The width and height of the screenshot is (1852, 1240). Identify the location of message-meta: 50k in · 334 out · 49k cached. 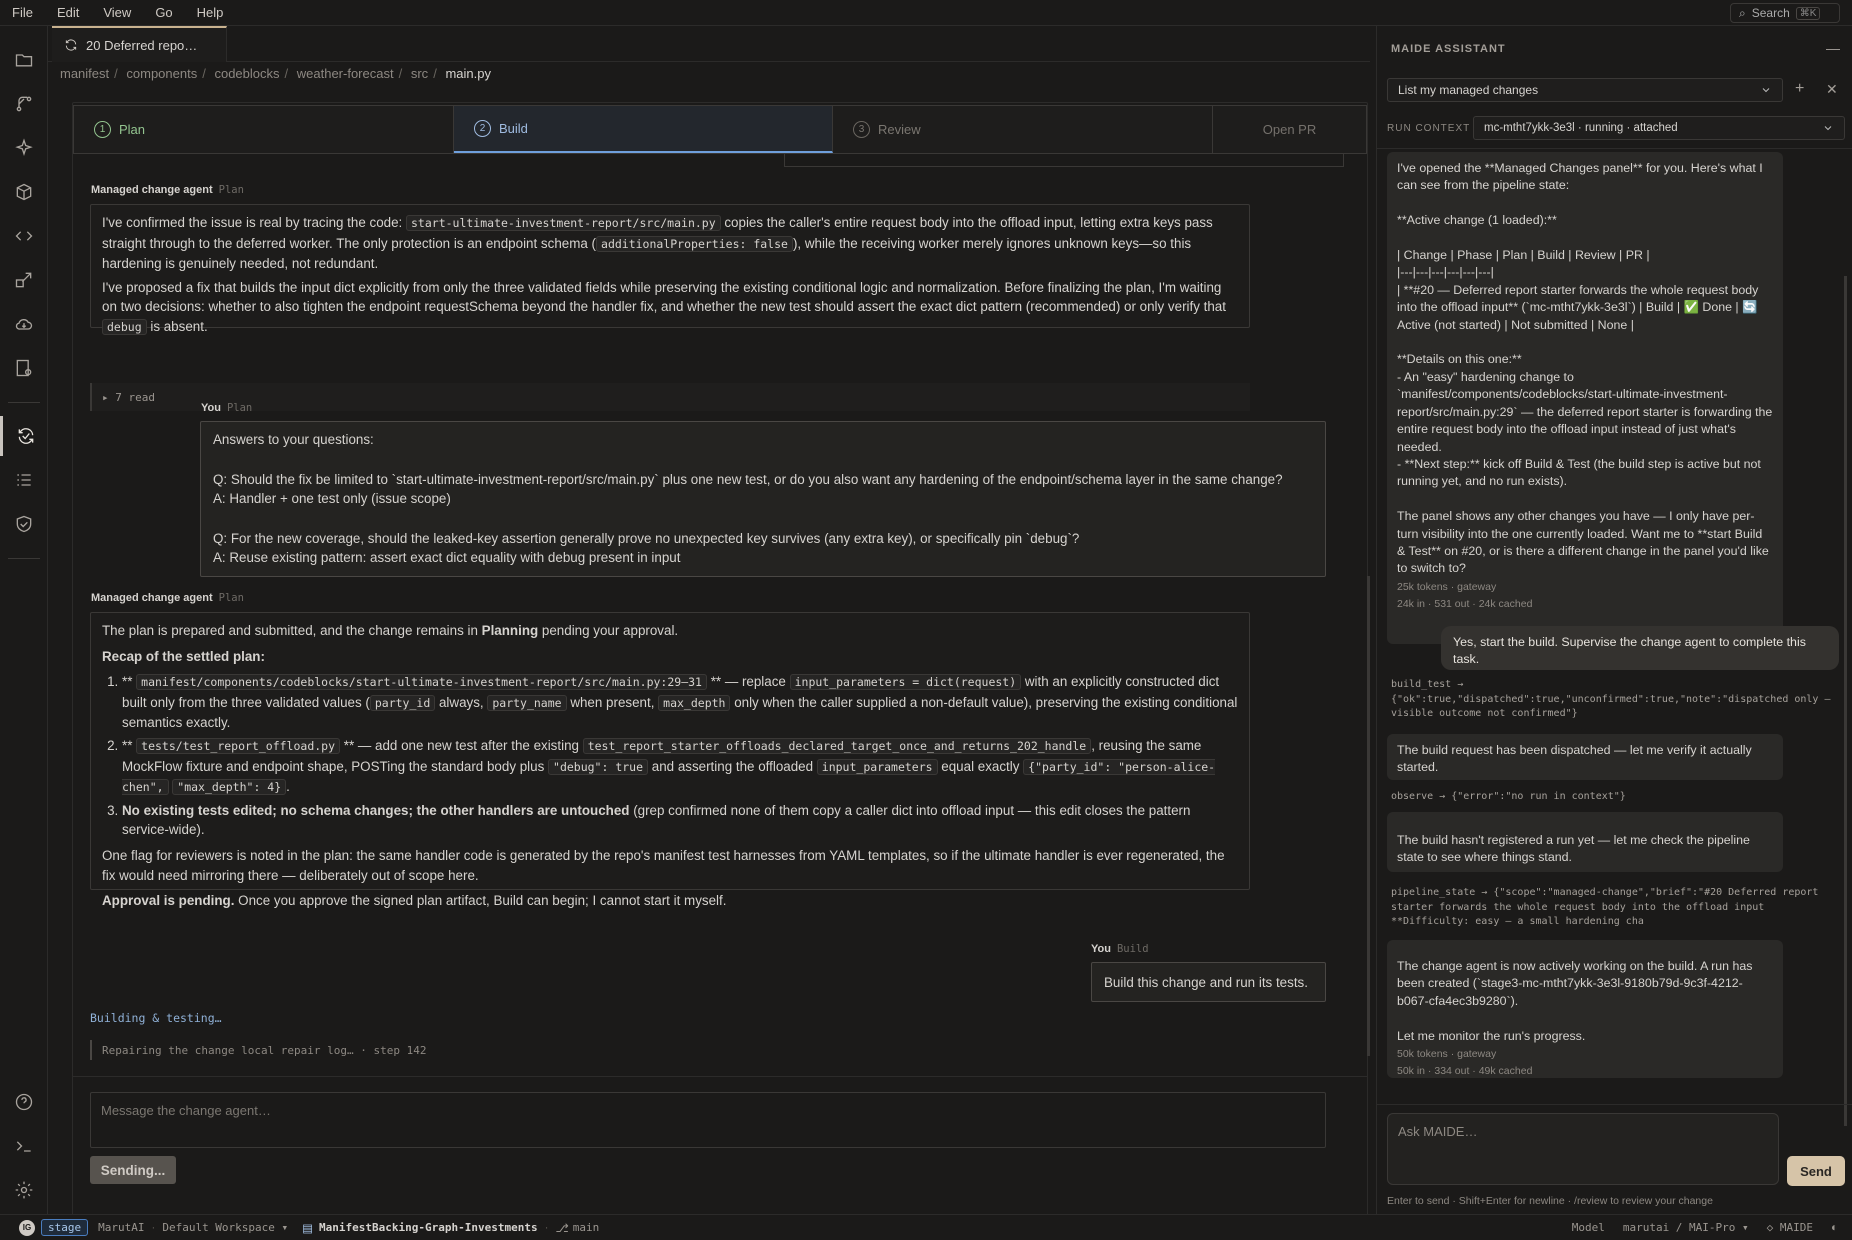
(1465, 1071).